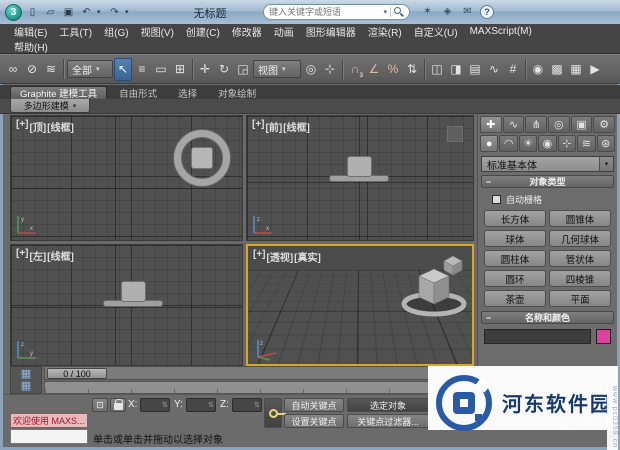 The image size is (620, 450). What do you see at coordinates (447, 11) in the screenshot?
I see `communication-center-icon: ◈` at bounding box center [447, 11].